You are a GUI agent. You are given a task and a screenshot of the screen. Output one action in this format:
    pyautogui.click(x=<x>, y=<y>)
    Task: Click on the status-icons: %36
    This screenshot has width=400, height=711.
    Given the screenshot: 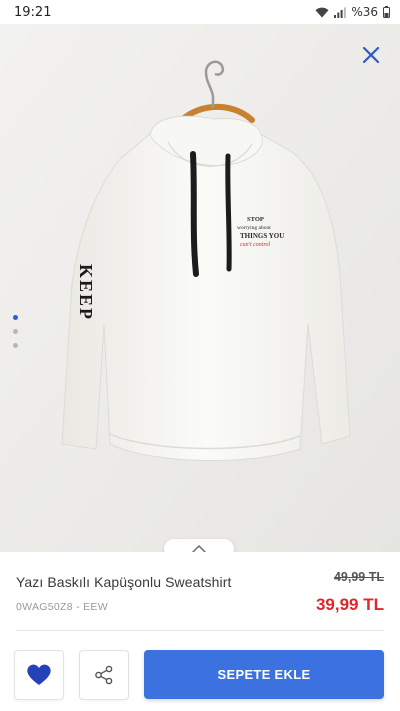 What is the action you would take?
    pyautogui.click(x=352, y=12)
    